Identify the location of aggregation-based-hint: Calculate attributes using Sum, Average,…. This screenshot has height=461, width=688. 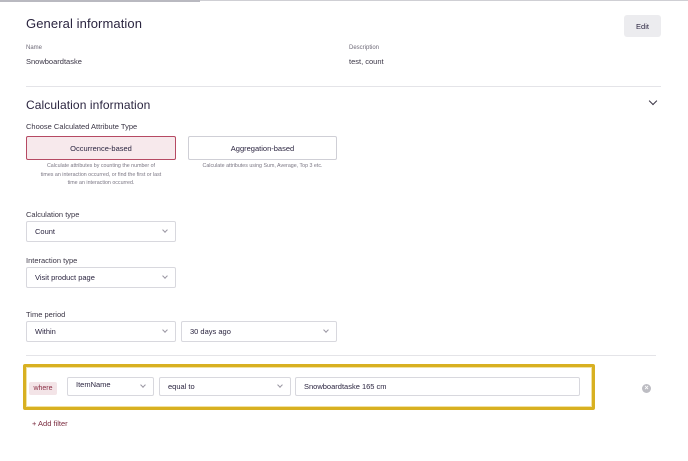
(262, 166).